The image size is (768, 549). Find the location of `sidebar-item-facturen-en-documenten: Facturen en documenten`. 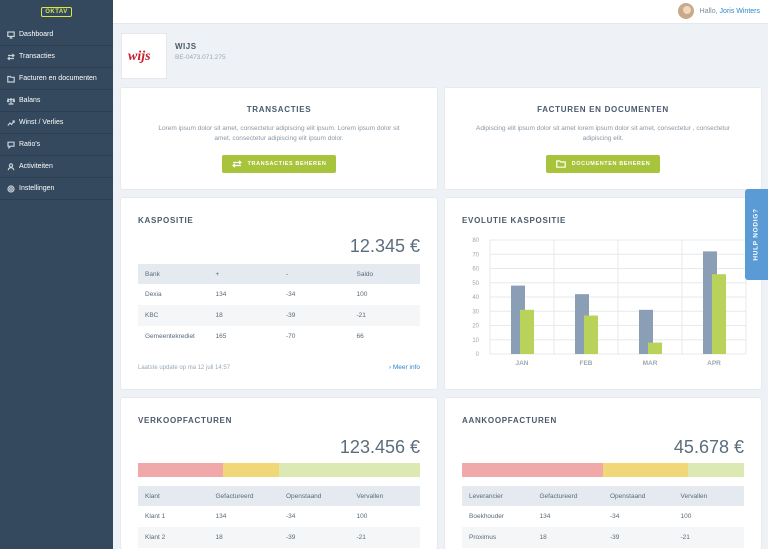

sidebar-item-facturen-en-documenten: Facturen en documenten is located at coordinates (56, 79).